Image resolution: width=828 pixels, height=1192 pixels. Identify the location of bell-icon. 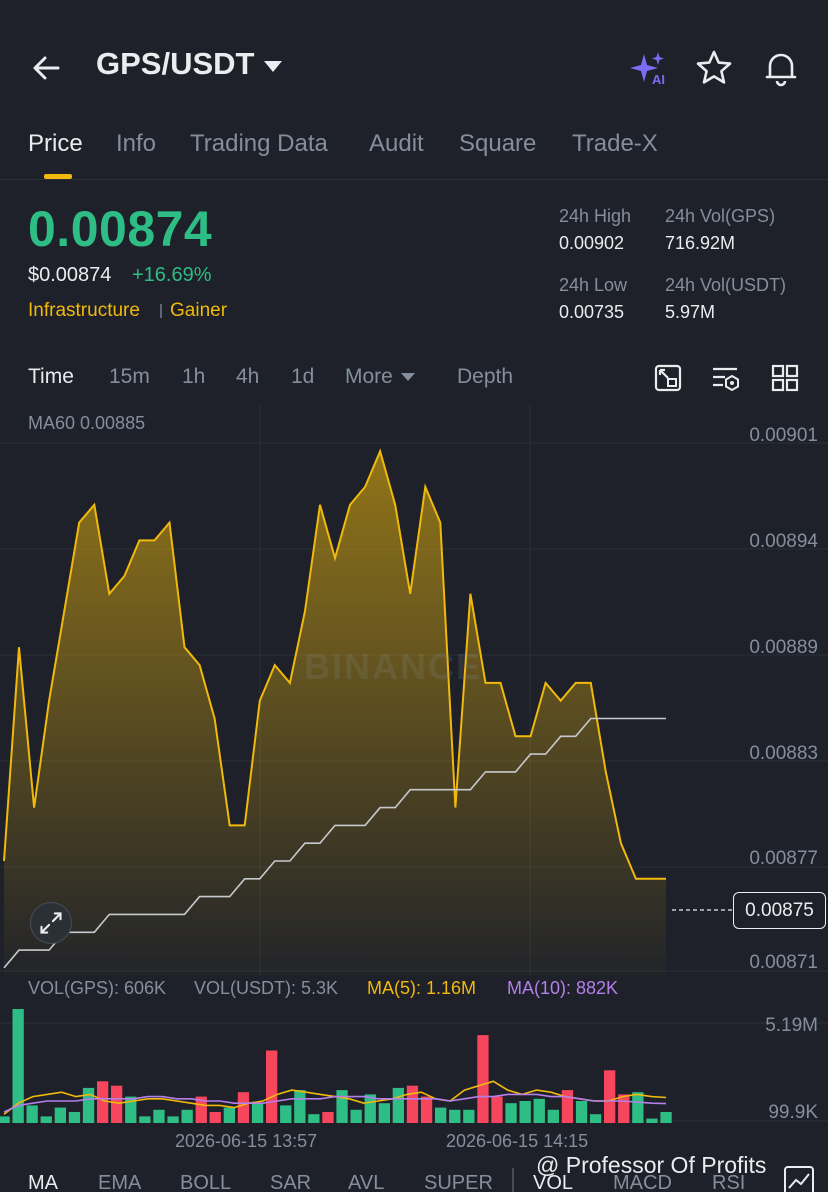
(781, 68).